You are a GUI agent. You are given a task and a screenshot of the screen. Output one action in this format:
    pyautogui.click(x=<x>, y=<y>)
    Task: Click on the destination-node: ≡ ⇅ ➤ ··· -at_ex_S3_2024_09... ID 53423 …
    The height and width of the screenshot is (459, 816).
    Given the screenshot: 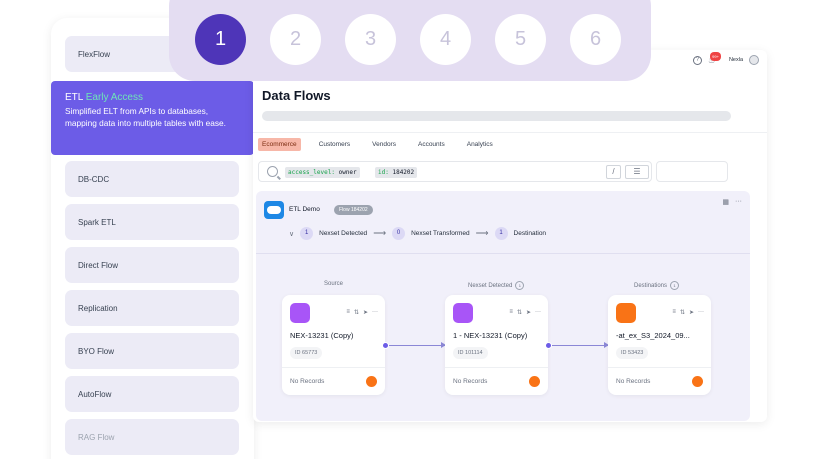 What is the action you would take?
    pyautogui.click(x=659, y=345)
    